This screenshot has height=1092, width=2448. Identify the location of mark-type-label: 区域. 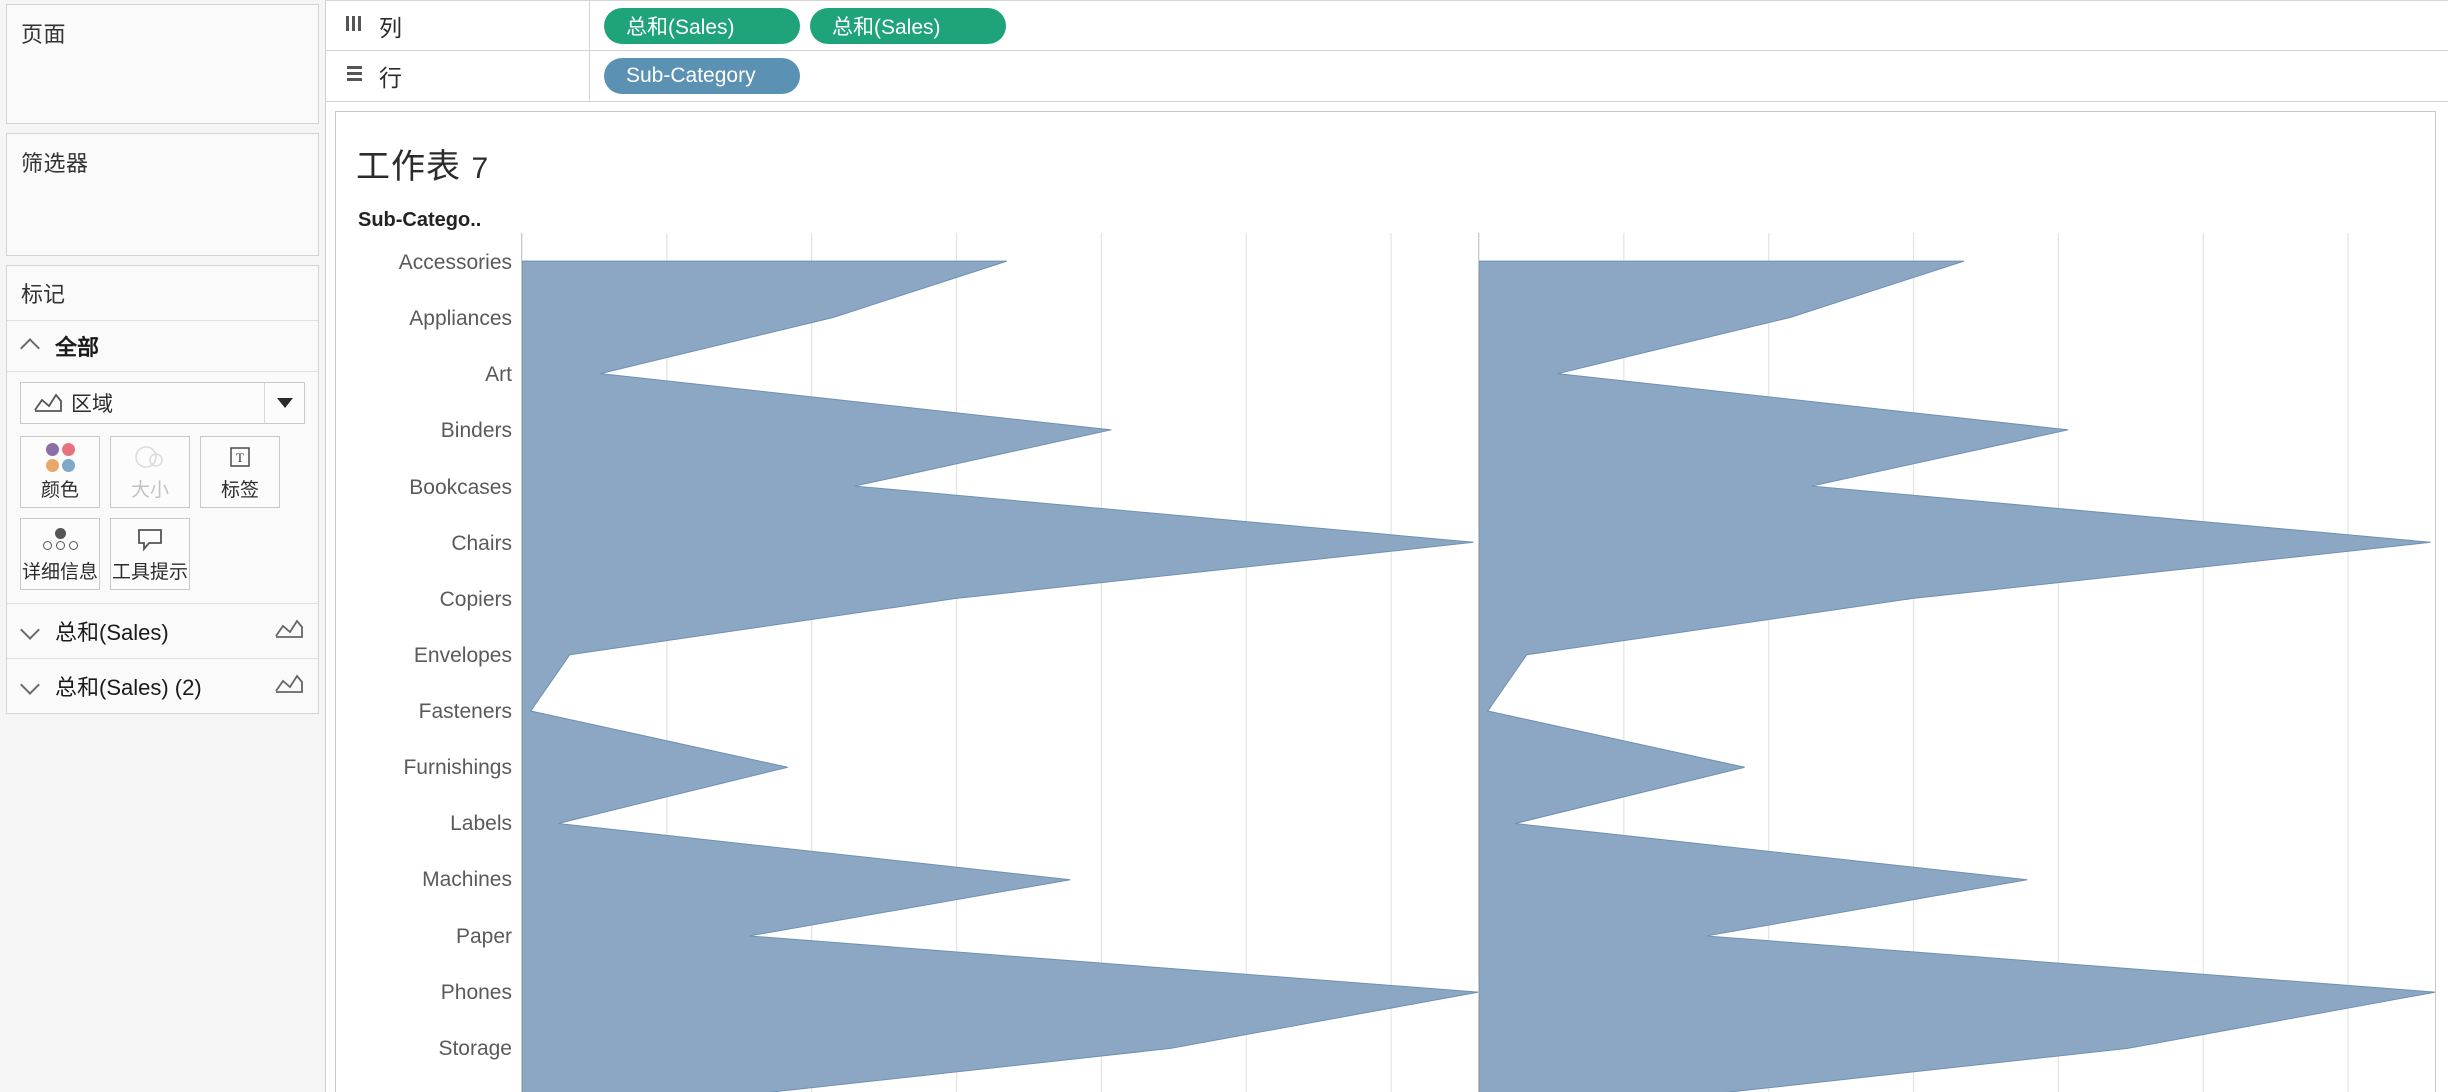
(92, 404).